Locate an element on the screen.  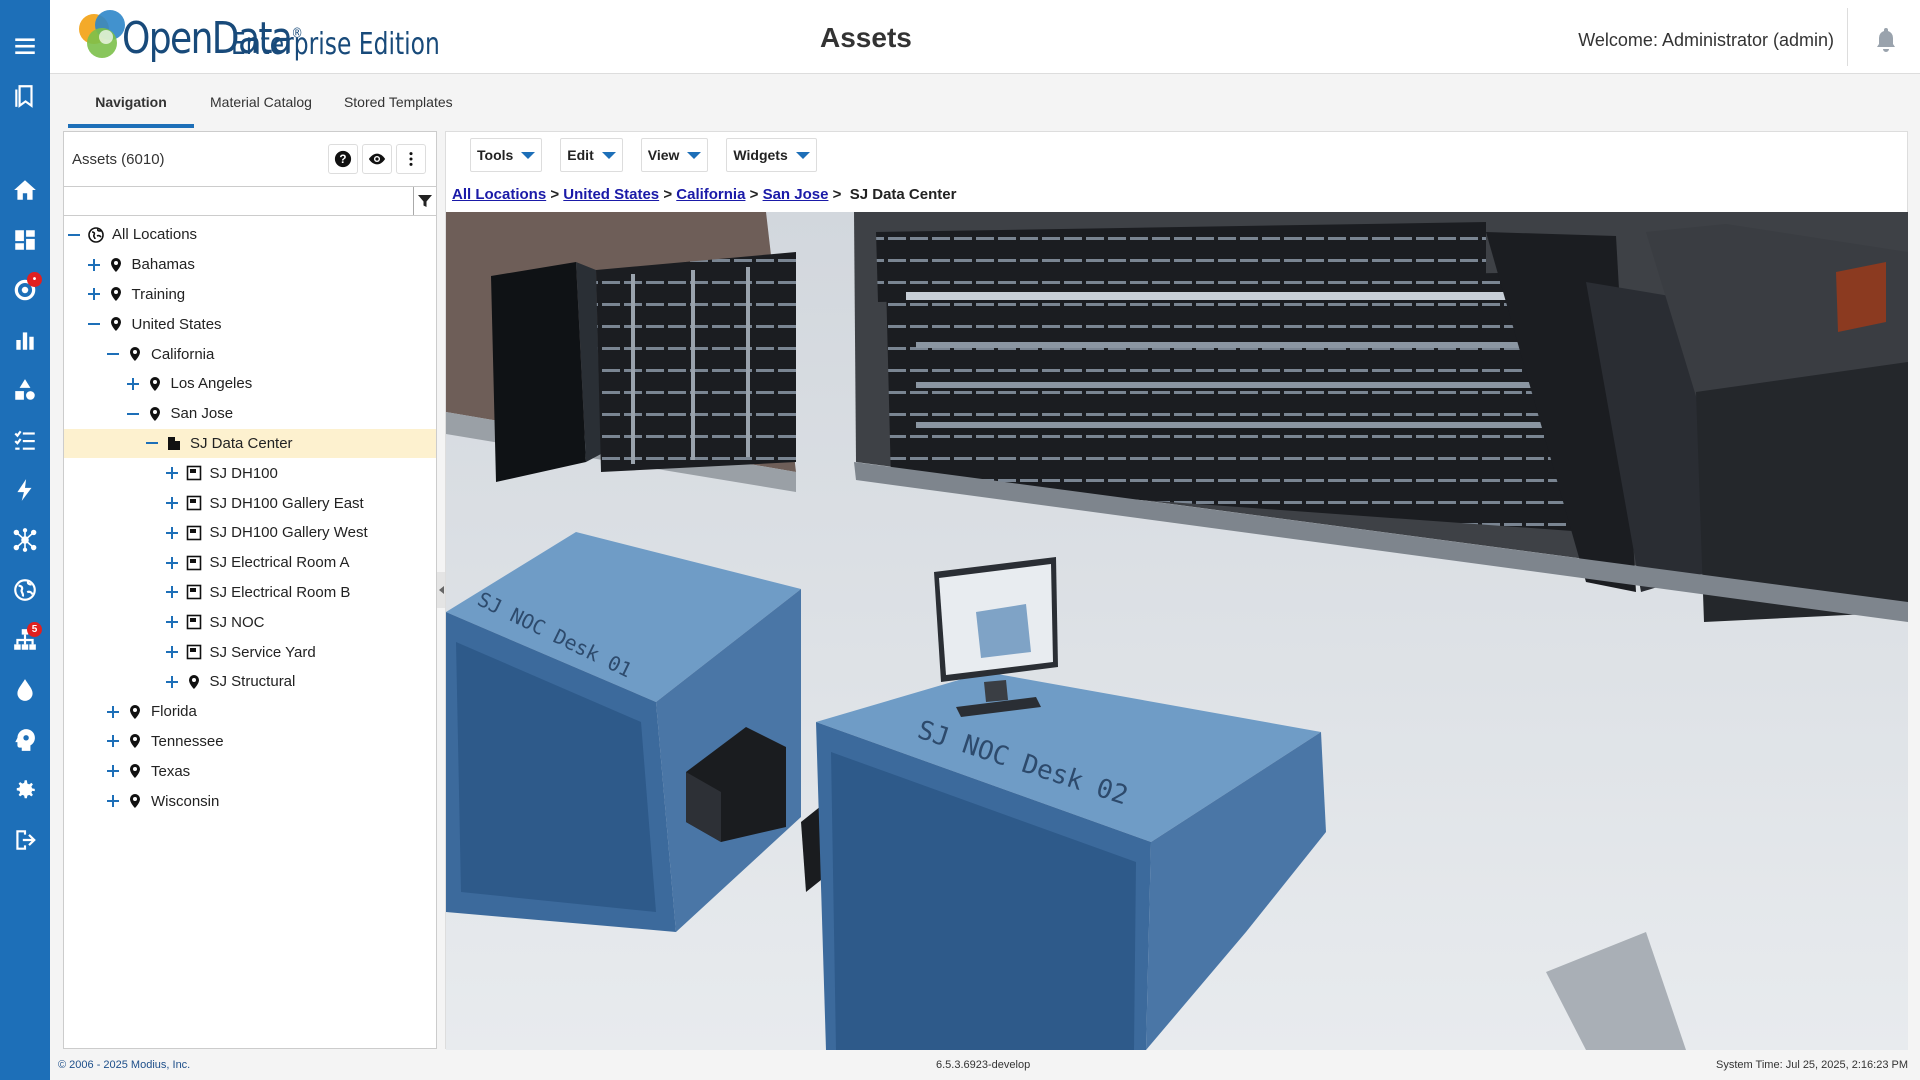
water-drop-icon is located at coordinates (25, 690).